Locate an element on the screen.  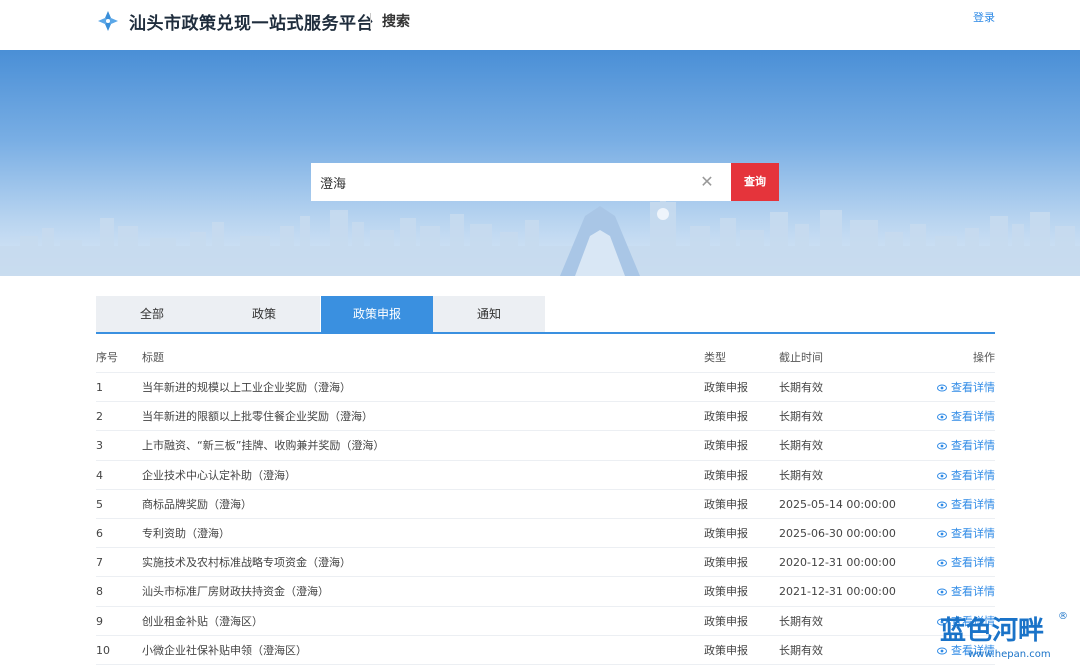
table-row: 4 企业技术中心认定补助（澄海） 政策申报 长期有效 查看详情 is located at coordinates (545, 475).